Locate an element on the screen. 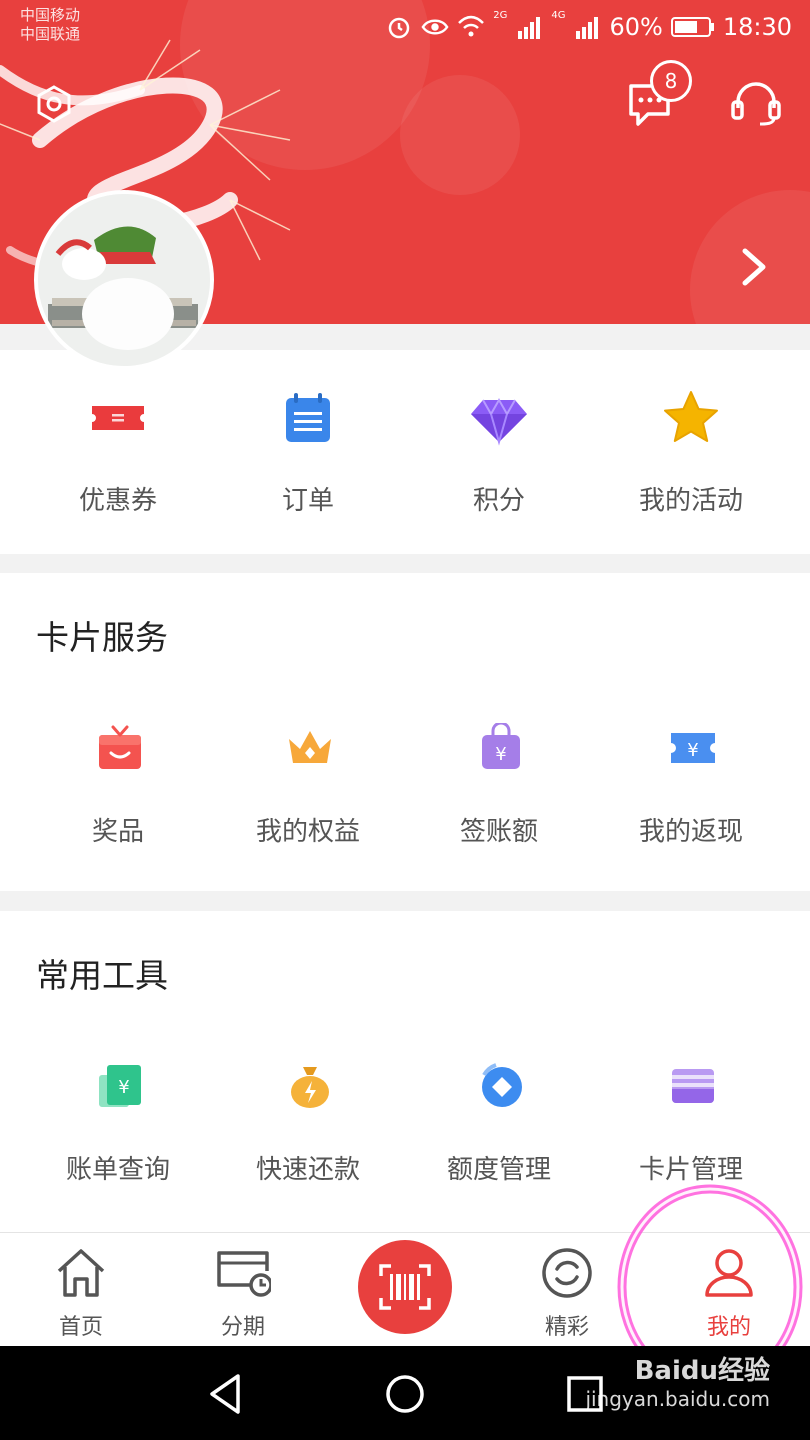  service-label: 签账额 is located at coordinates (498, 832).